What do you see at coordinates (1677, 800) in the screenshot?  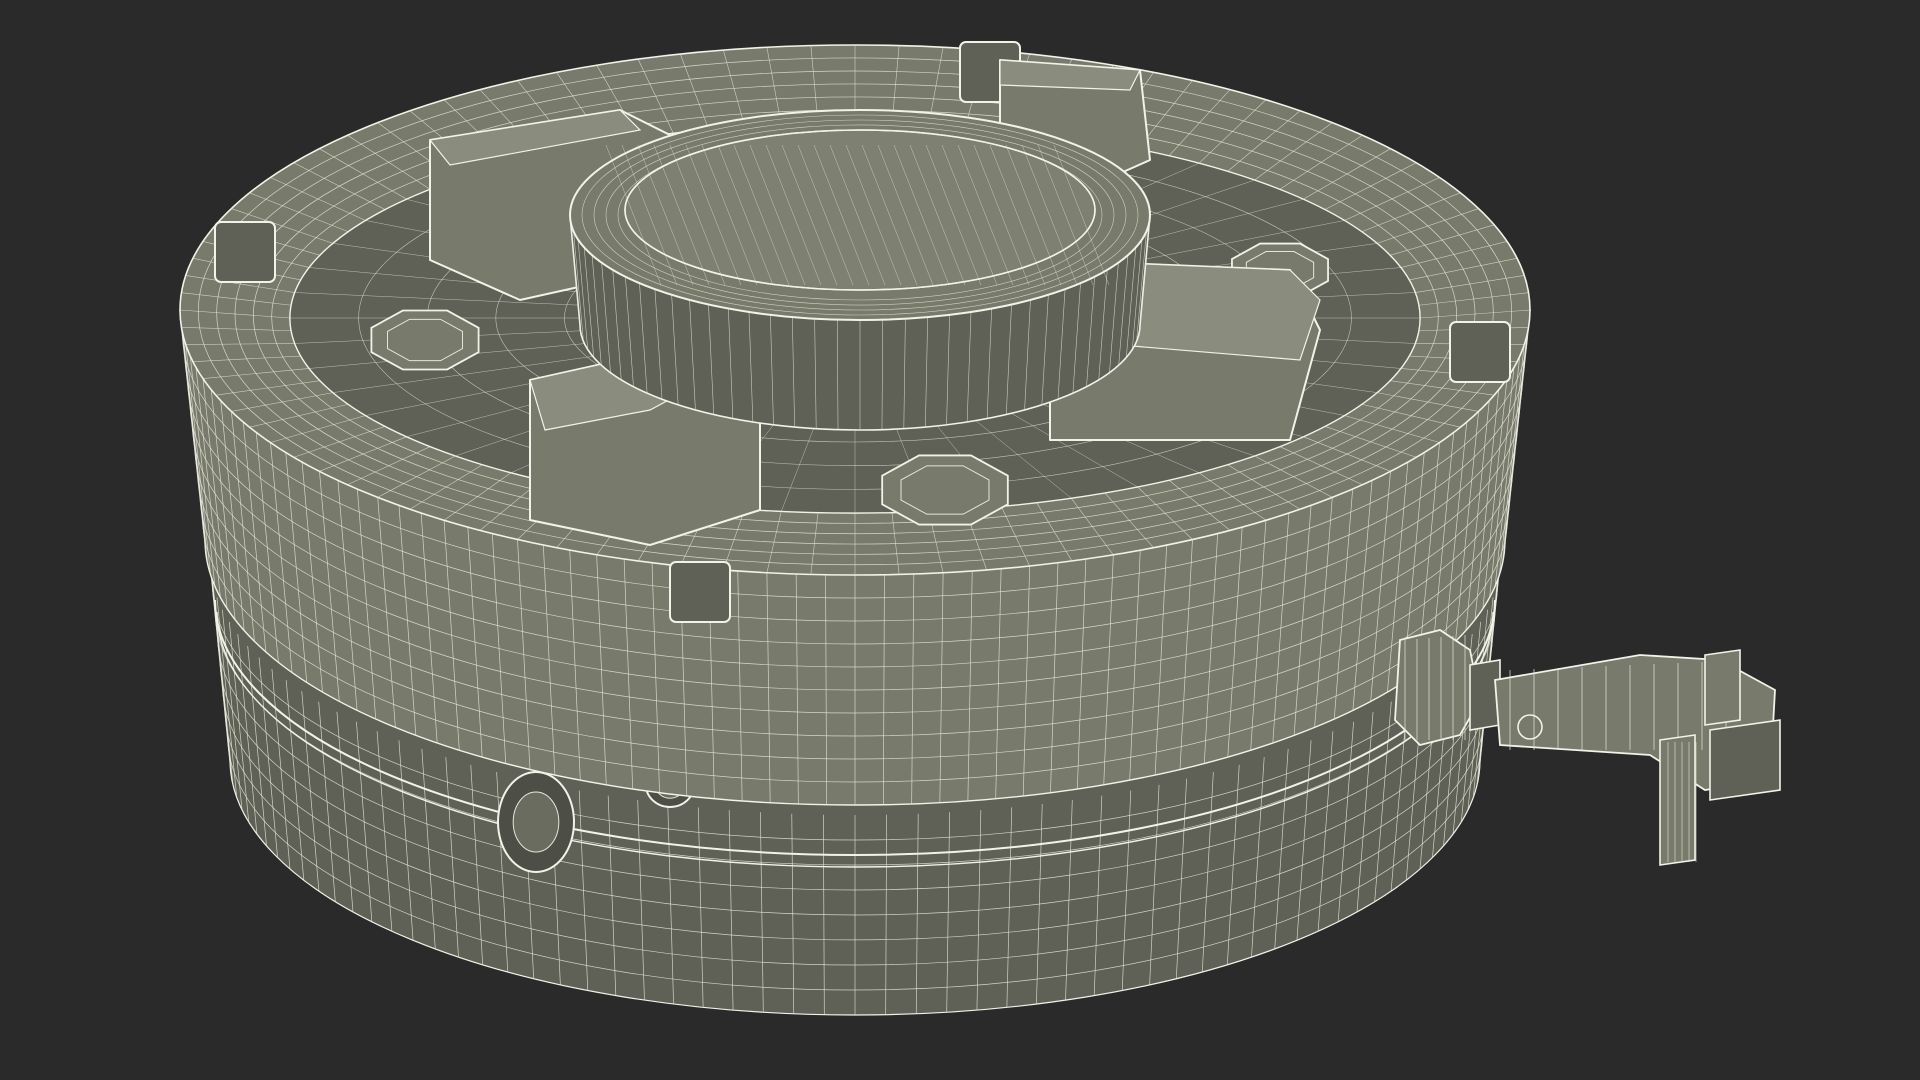 I see `fuse-handle-bottom` at bounding box center [1677, 800].